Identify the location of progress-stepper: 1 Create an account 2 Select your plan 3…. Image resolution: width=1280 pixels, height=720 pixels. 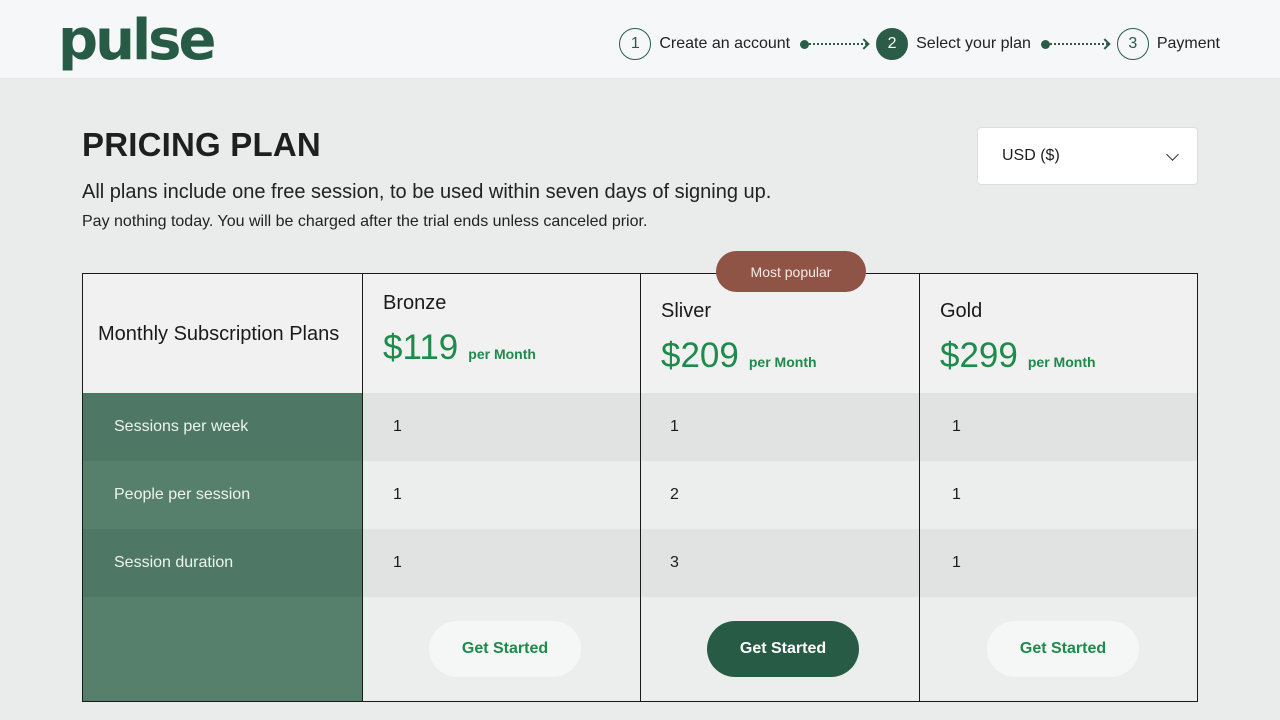
(919, 44).